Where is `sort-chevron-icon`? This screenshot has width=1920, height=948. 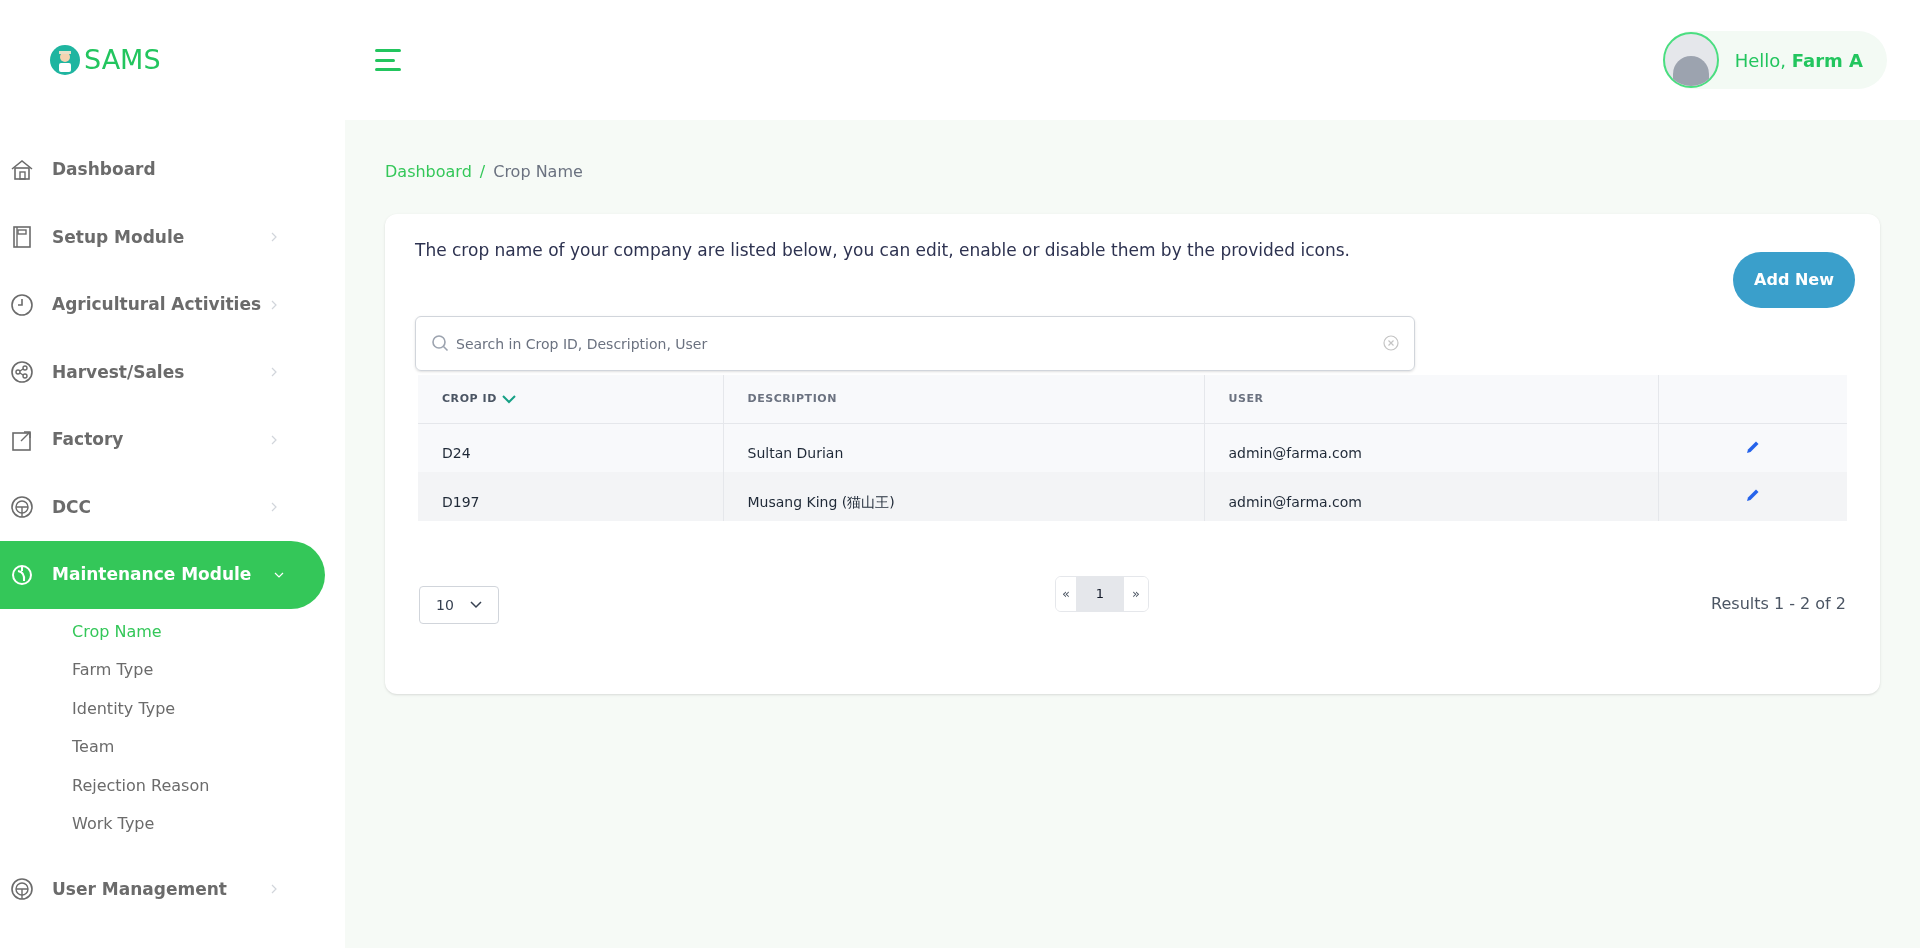
sort-chevron-icon is located at coordinates (508, 398).